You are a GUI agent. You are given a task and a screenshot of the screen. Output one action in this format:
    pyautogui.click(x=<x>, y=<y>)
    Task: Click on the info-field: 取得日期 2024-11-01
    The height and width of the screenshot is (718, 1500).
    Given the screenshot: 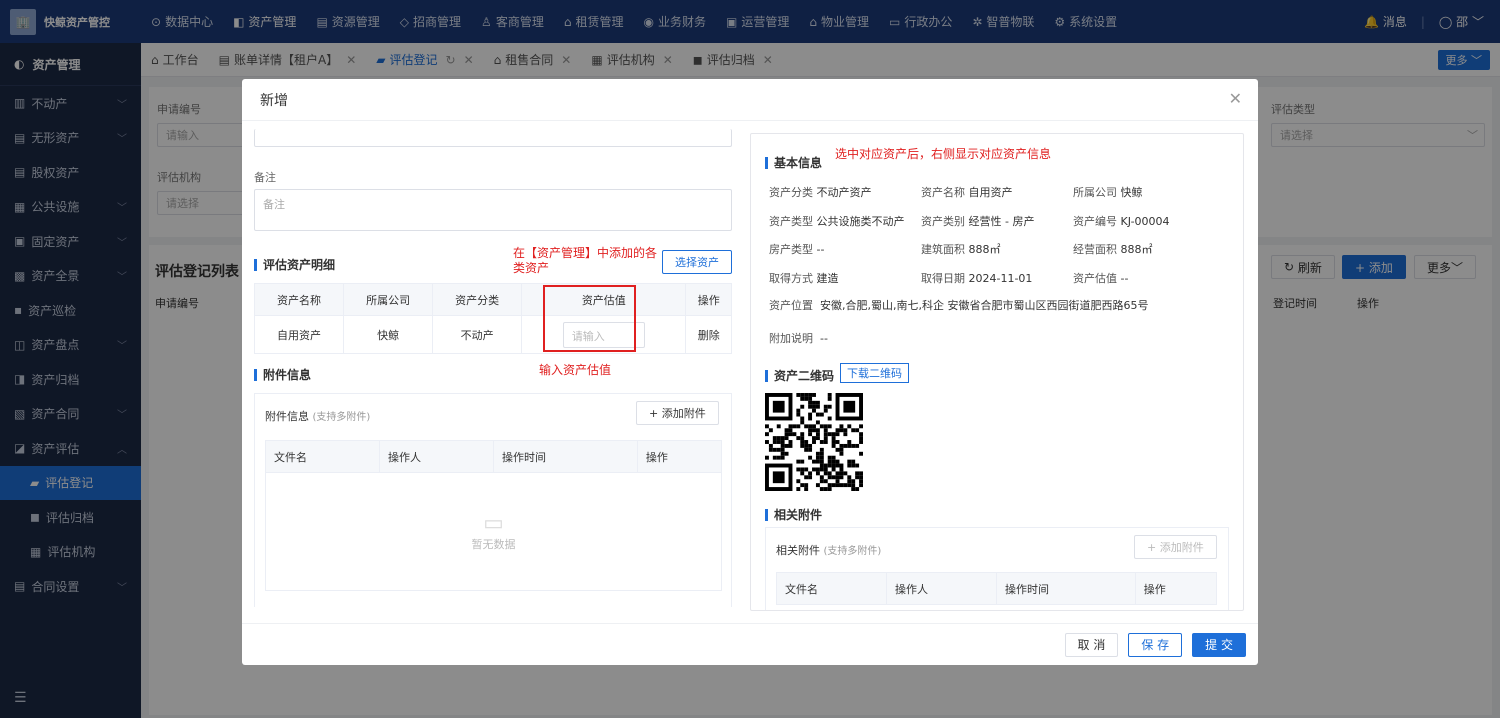 What is the action you would take?
    pyautogui.click(x=976, y=278)
    